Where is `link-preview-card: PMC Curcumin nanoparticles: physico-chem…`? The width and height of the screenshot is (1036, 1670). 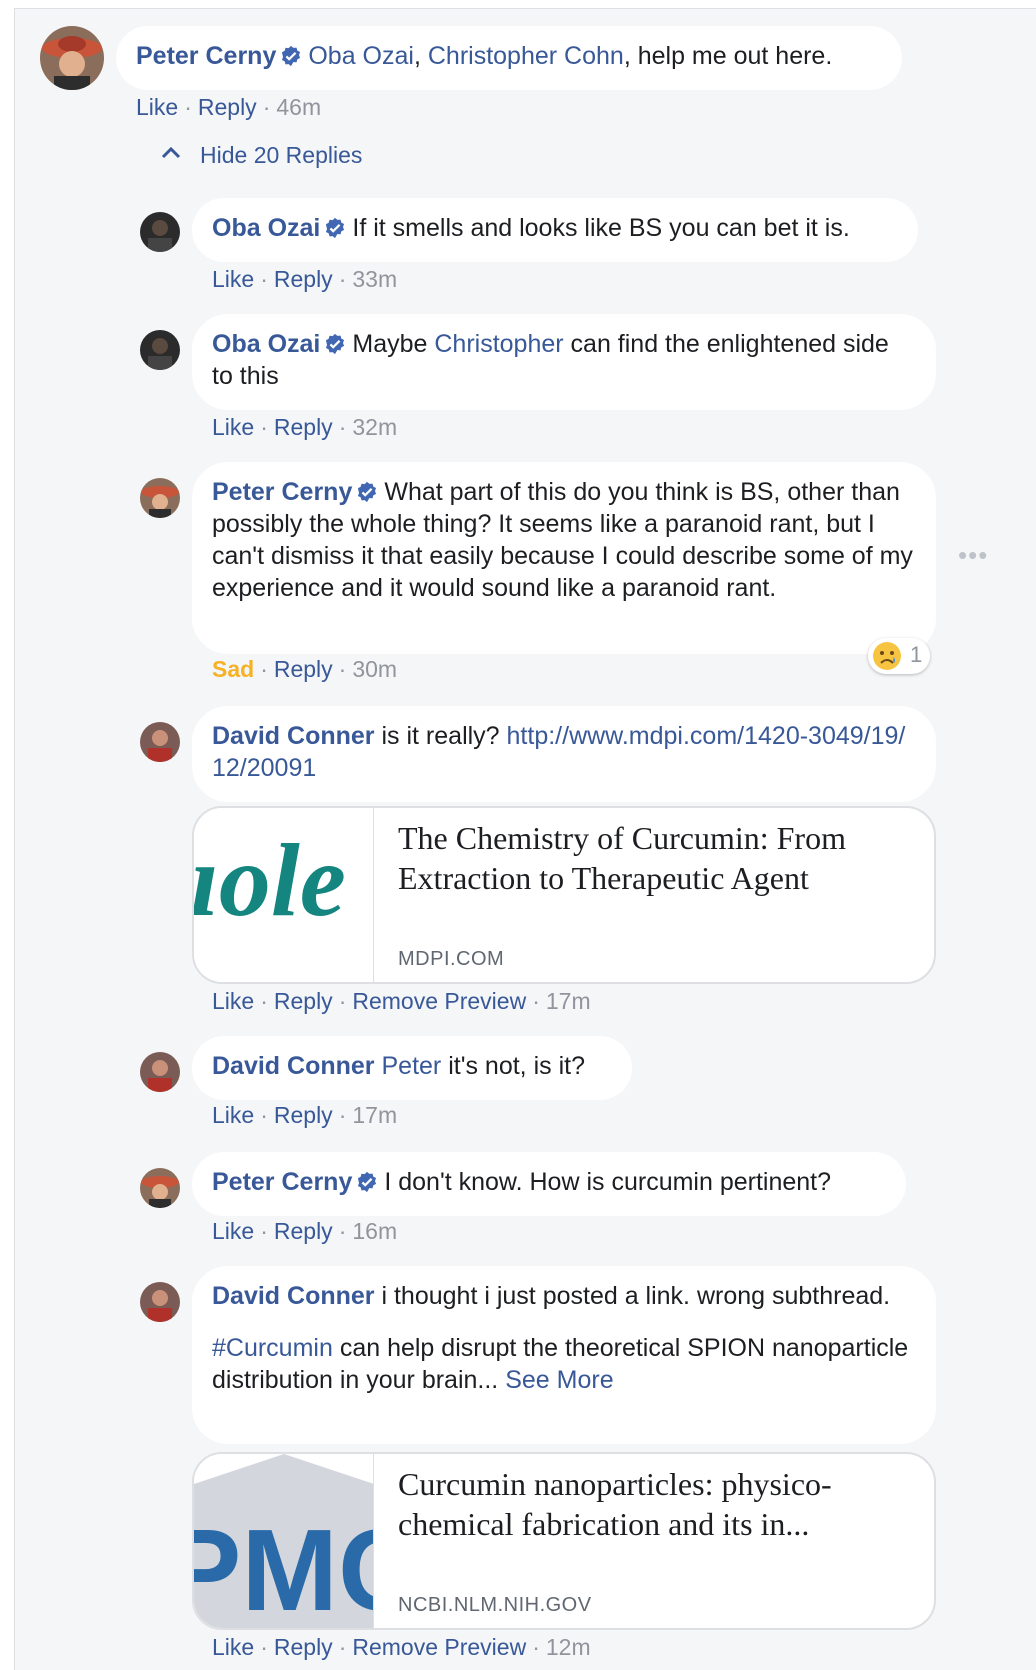 link-preview-card: PMC Curcumin nanoparticles: physico-chem… is located at coordinates (564, 1541).